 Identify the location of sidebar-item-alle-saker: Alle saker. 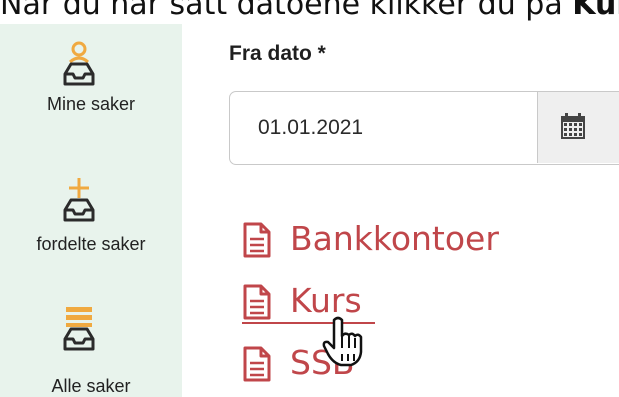
(91, 349).